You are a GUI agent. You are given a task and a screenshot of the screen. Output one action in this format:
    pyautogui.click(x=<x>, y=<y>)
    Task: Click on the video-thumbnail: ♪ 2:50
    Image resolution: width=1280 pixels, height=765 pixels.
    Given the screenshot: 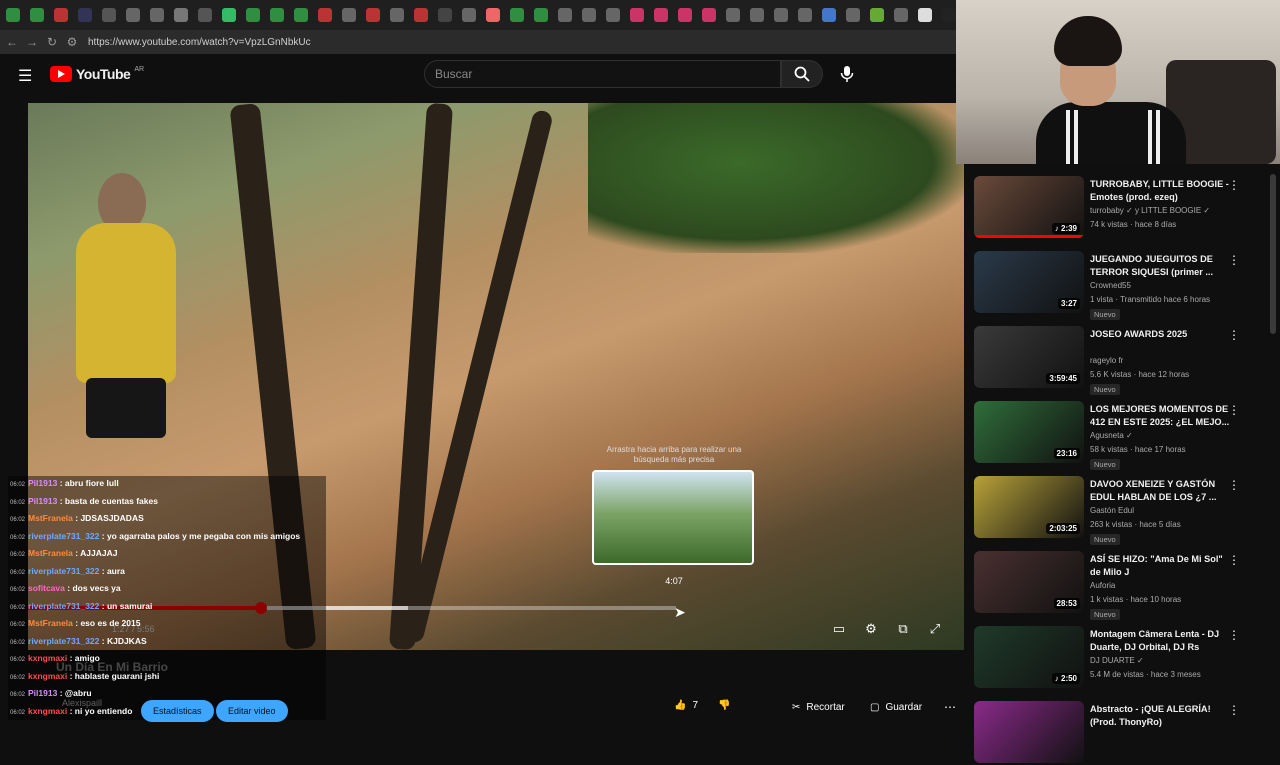 What is the action you would take?
    pyautogui.click(x=1029, y=657)
    